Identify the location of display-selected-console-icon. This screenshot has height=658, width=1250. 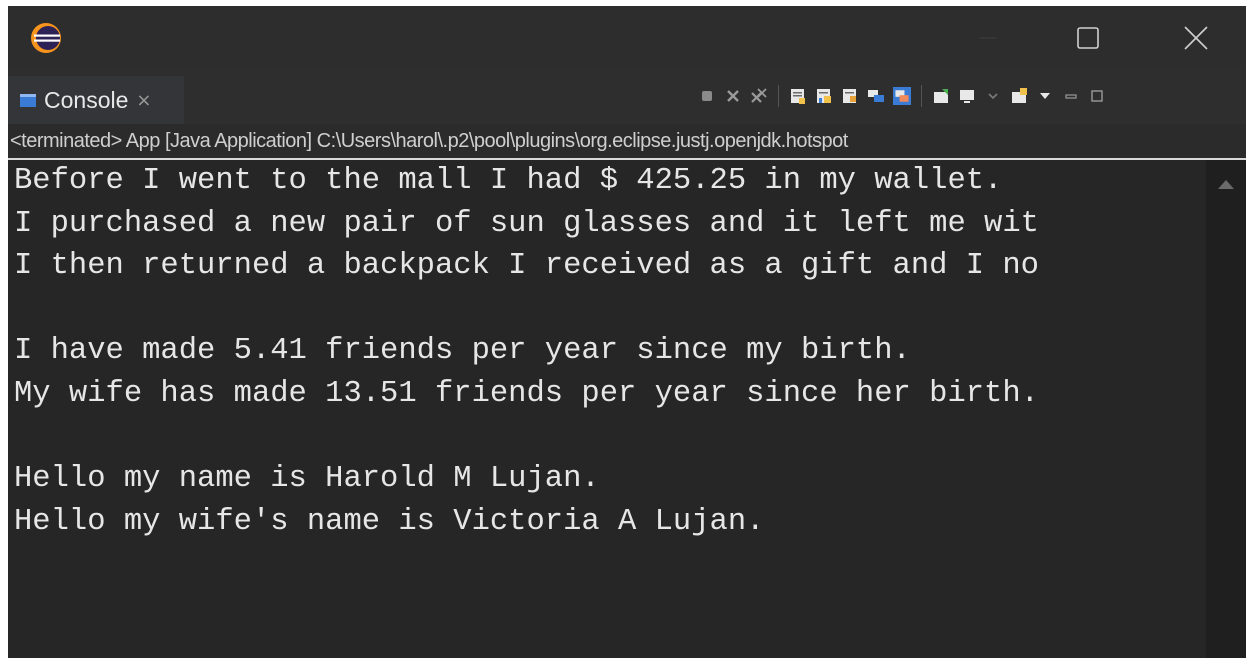
(967, 96).